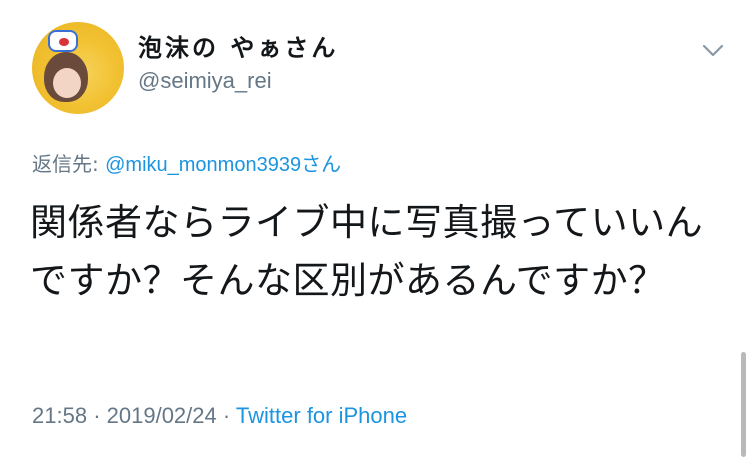  I want to click on user-handle: @seimiya_rei, so click(238, 81).